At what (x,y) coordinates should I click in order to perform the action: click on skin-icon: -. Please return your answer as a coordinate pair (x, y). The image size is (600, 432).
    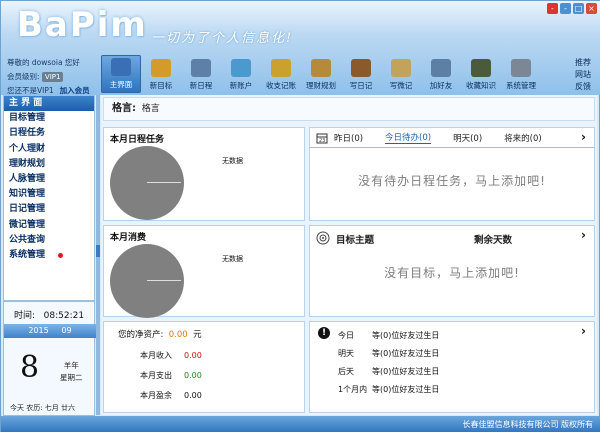
    Looking at the image, I should click on (565, 8).